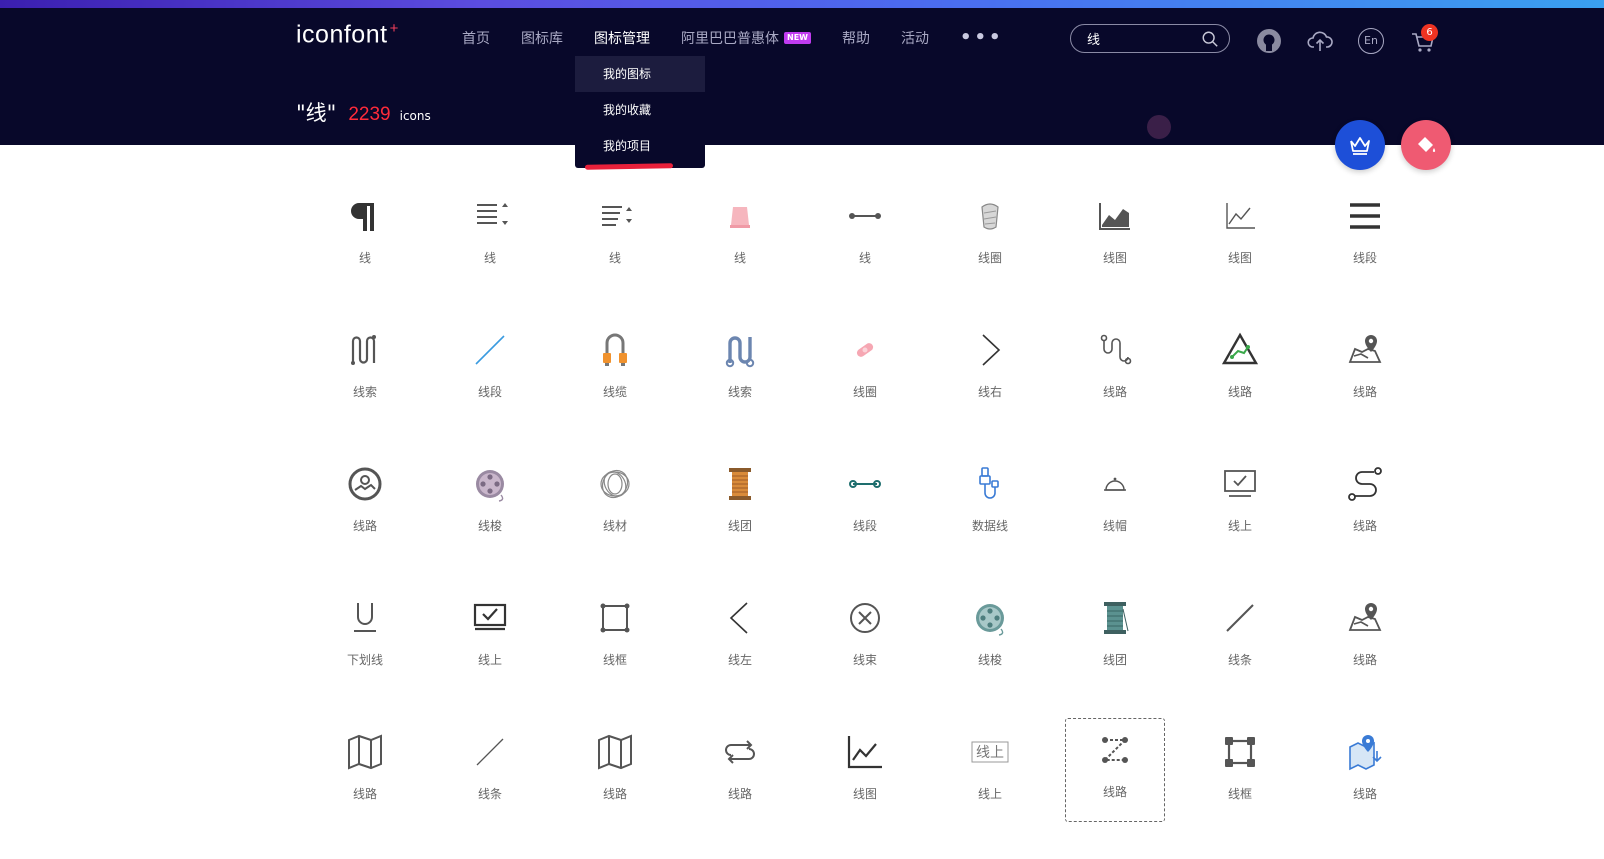  What do you see at coordinates (490, 350) in the screenshot?
I see `diagonal-blue-line-icon` at bounding box center [490, 350].